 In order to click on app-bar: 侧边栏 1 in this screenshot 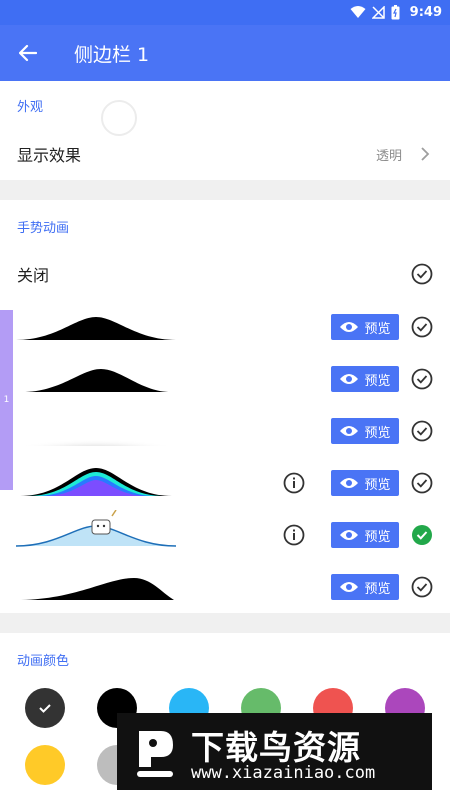, I will do `click(225, 53)`.